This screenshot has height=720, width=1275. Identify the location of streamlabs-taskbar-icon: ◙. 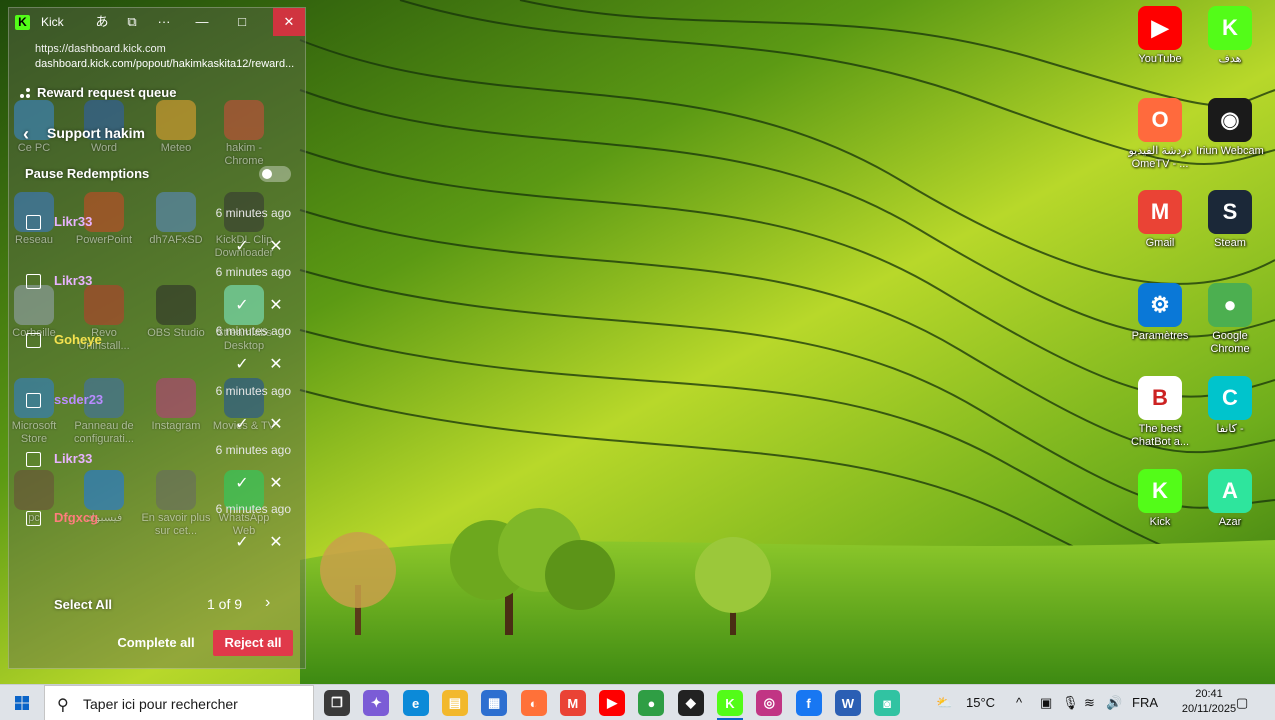
(887, 703).